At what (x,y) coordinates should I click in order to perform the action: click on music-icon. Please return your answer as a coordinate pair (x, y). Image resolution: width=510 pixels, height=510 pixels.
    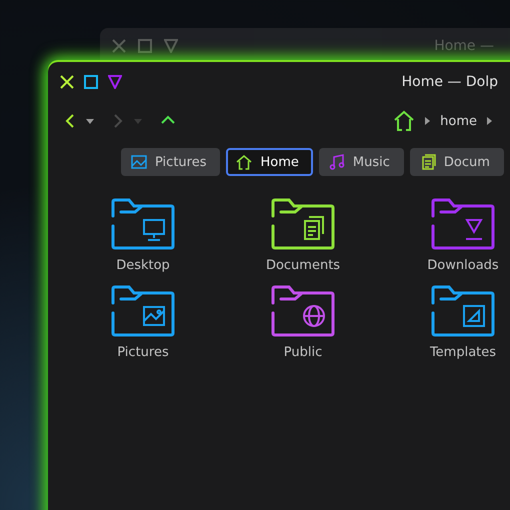
    Looking at the image, I should click on (336, 162).